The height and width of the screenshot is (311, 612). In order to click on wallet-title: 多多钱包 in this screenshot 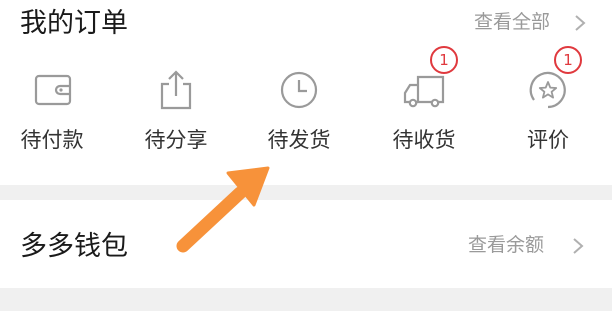, I will do `click(74, 246)`.